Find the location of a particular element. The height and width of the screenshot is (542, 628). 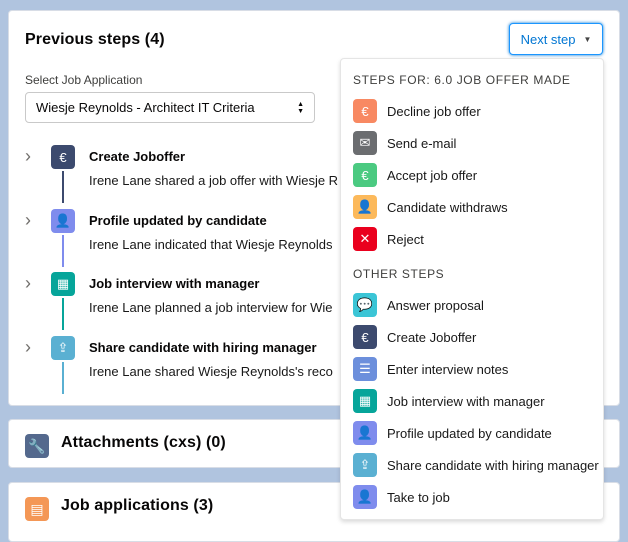

menu-item-candidate-withdraws: 👤 Candidate withdraws is located at coordinates (472, 207).